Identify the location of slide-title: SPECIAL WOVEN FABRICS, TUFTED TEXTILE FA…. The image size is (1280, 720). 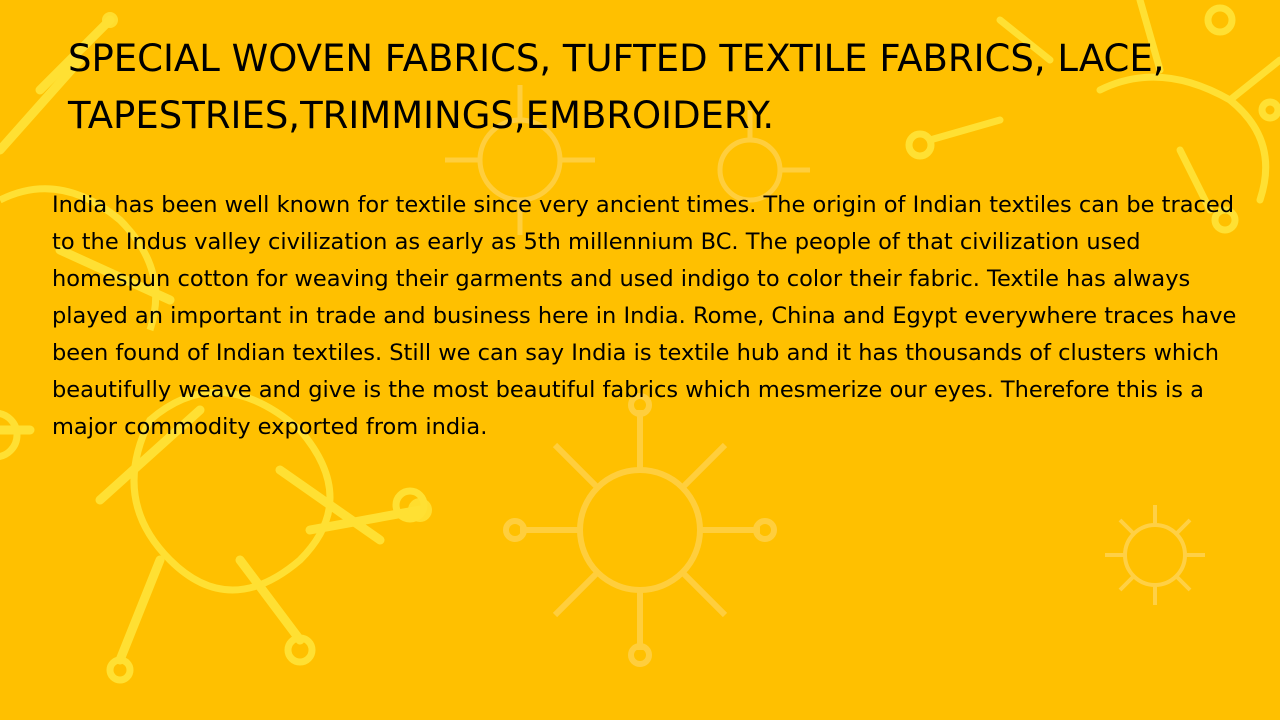
(616, 87).